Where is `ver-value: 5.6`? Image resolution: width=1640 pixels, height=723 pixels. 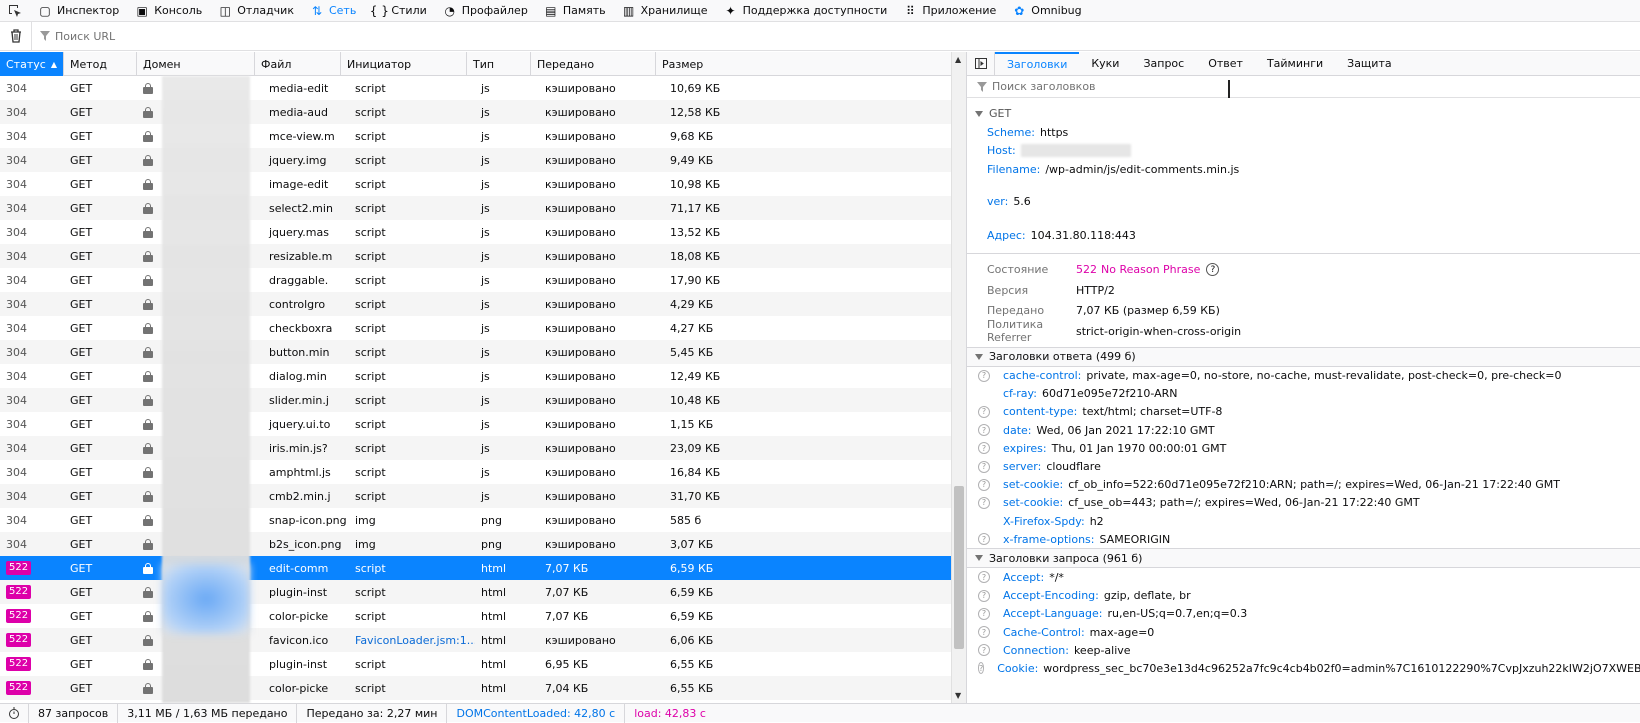
ver-value: 5.6 is located at coordinates (1022, 202).